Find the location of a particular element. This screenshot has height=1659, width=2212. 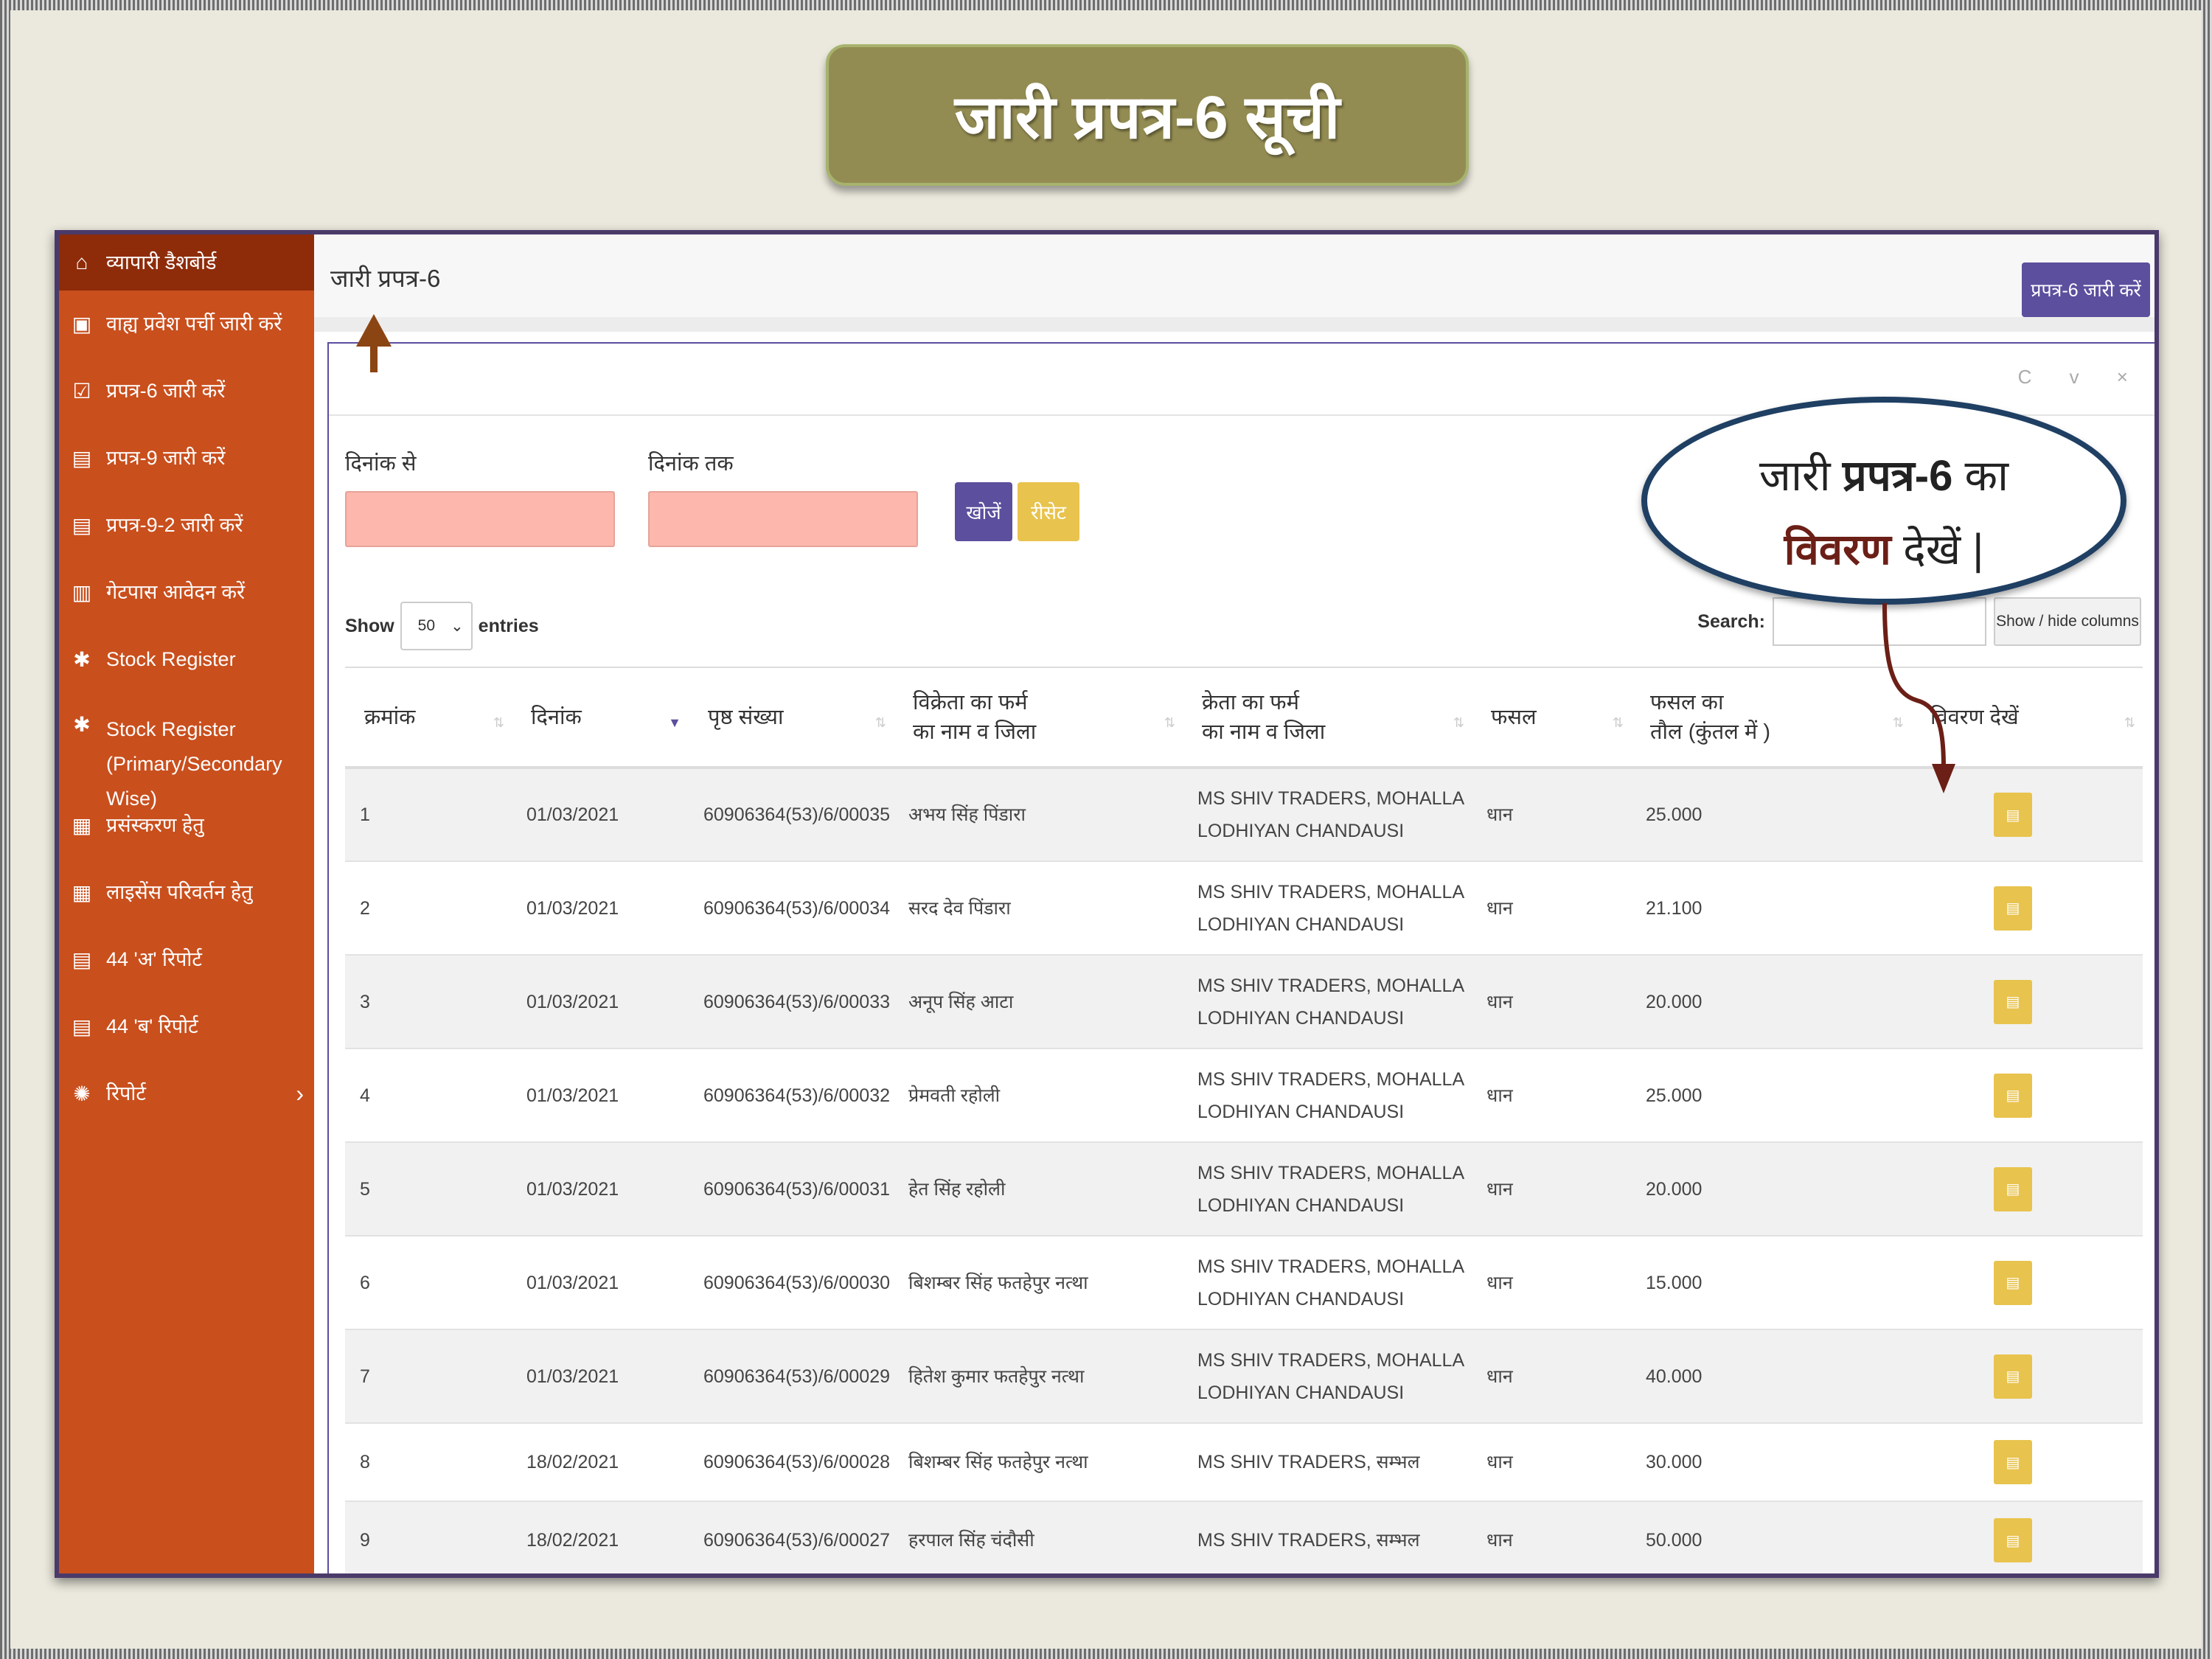

sidebar-item-label: रिपोर्ट is located at coordinates (126, 1093).